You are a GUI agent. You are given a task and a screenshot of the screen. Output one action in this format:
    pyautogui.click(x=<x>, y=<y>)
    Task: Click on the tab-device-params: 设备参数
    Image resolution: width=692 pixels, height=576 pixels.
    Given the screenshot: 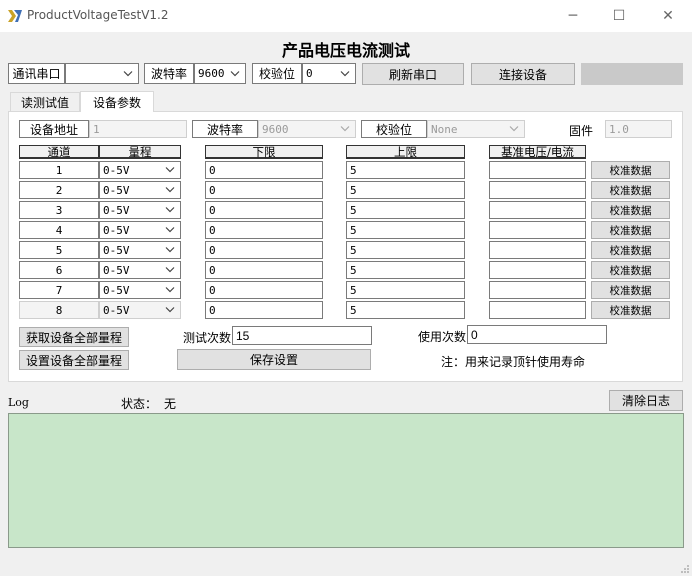 What is the action you would take?
    pyautogui.click(x=117, y=101)
    